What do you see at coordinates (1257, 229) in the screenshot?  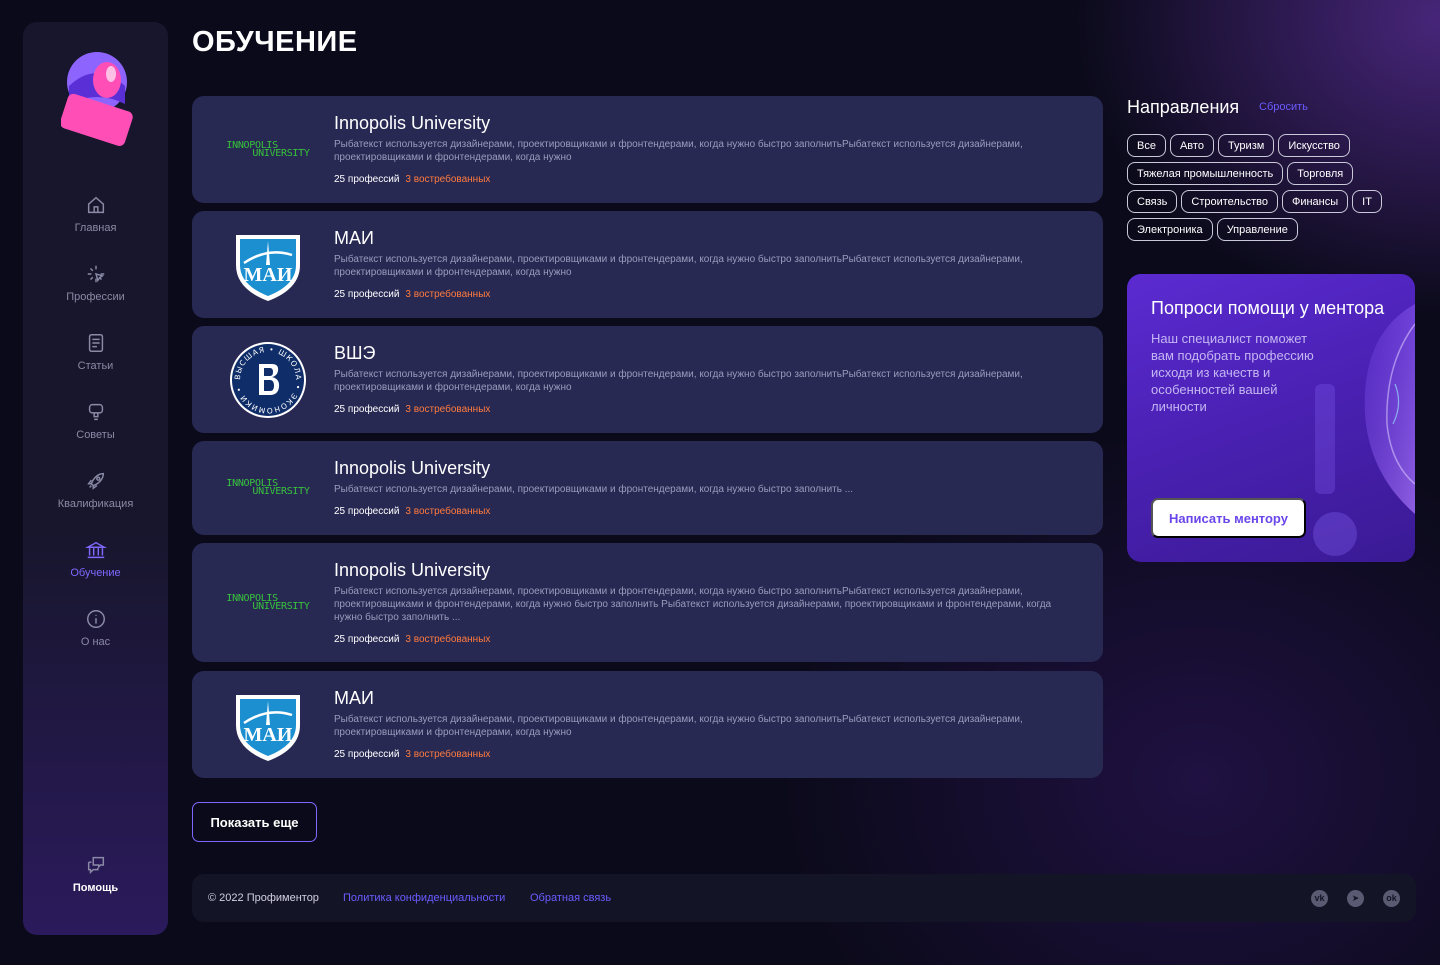 I see `tag-management: Управление` at bounding box center [1257, 229].